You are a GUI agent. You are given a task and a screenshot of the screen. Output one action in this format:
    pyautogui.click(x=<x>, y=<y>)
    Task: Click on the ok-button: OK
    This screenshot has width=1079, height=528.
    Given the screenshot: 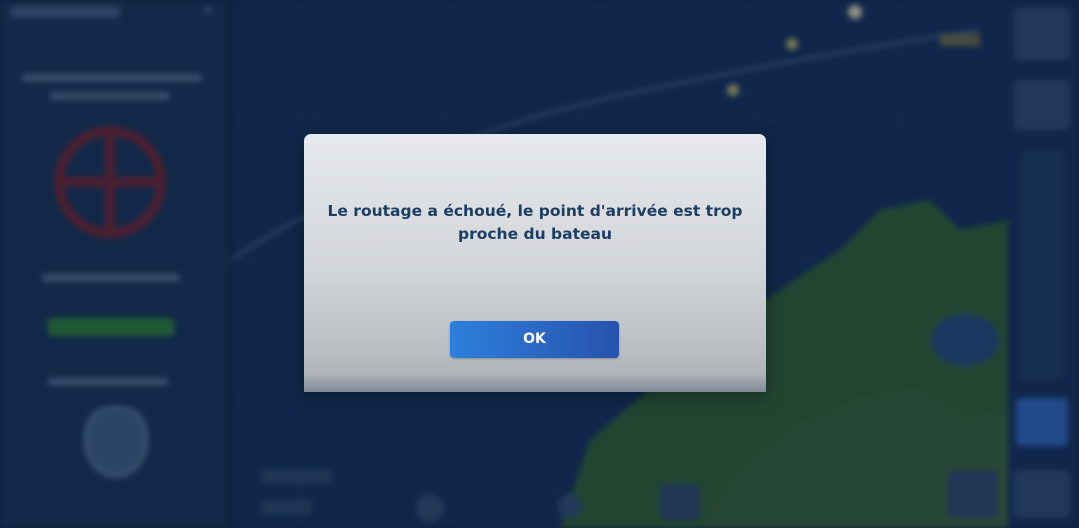 What is the action you would take?
    pyautogui.click(x=534, y=339)
    